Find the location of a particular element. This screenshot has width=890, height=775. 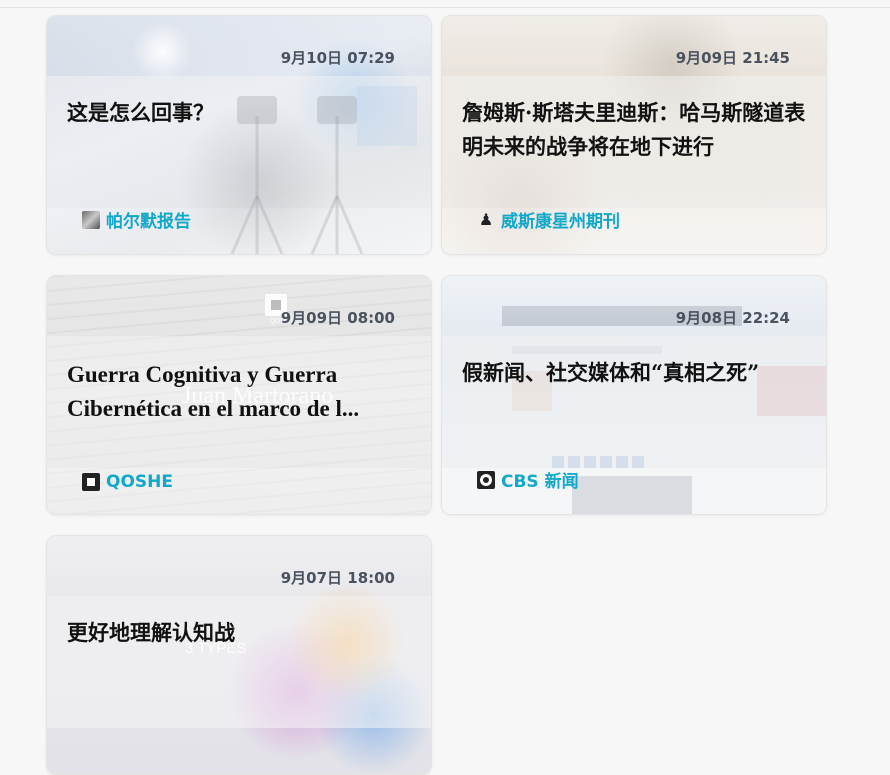

source-name: QOSHE is located at coordinates (139, 482).